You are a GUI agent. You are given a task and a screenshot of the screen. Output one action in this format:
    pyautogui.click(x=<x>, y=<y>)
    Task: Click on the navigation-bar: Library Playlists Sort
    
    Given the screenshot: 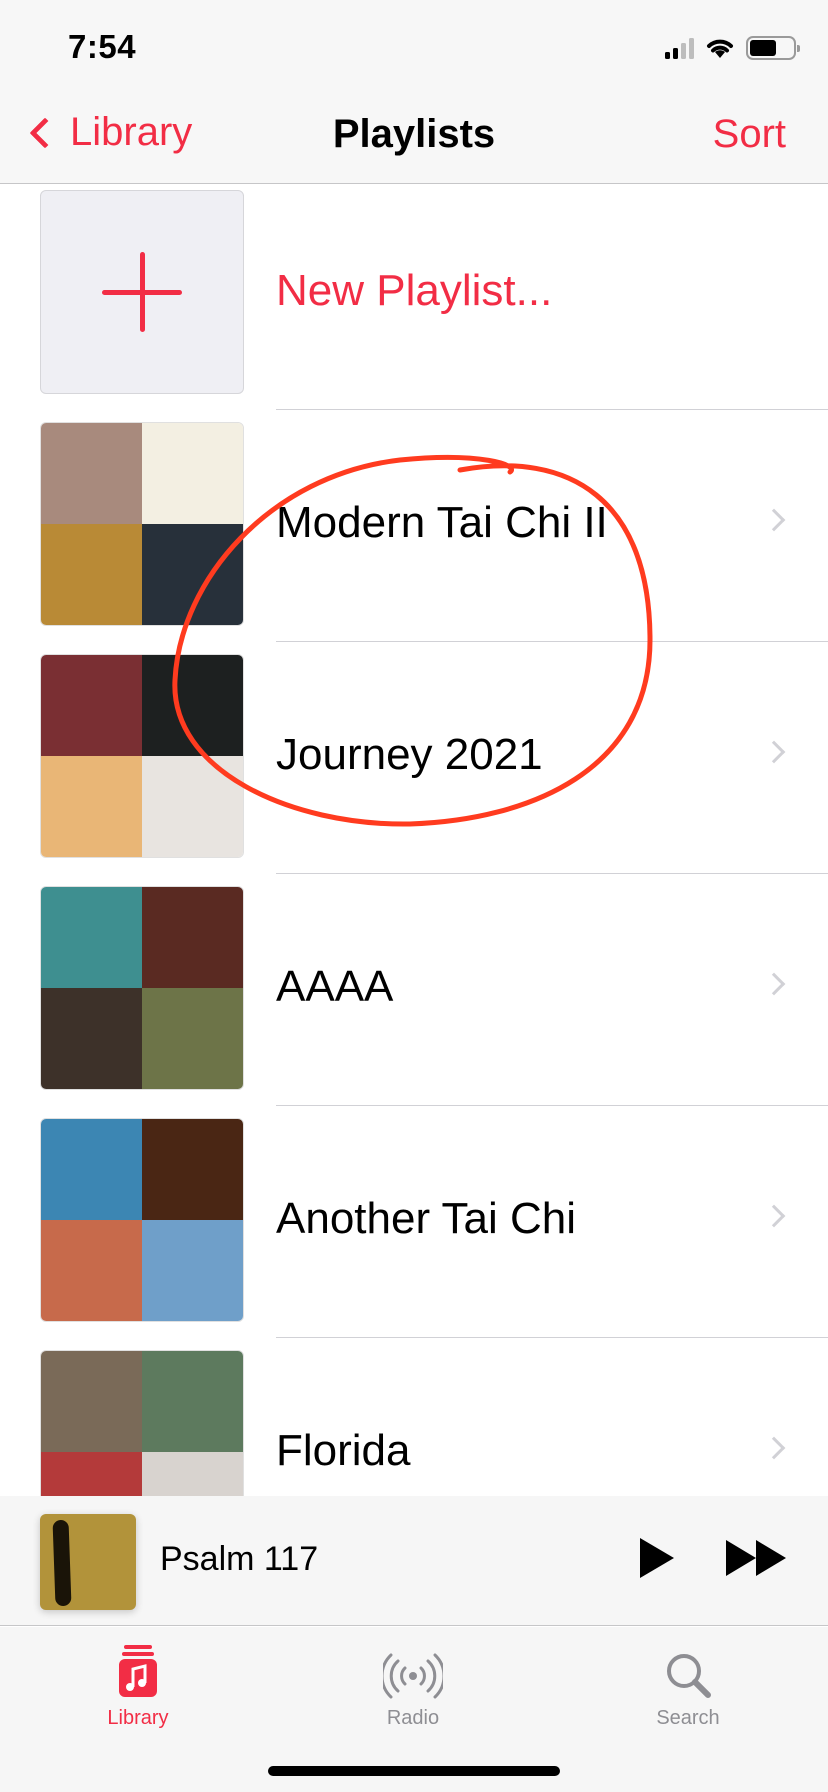 What is the action you would take?
    pyautogui.click(x=414, y=138)
    